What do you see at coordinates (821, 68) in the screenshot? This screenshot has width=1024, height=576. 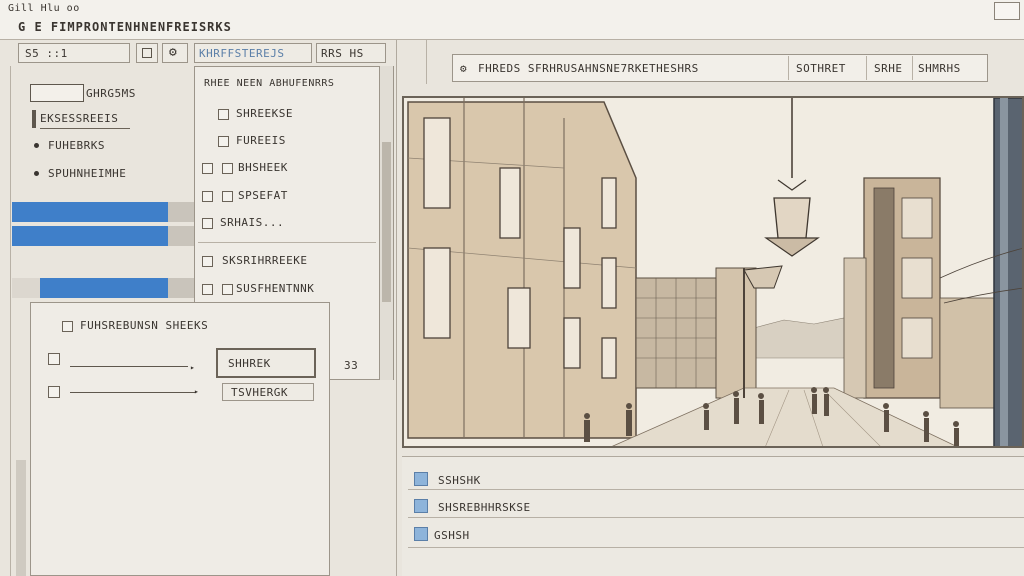 I see `strip-button-1: SOTHRET` at bounding box center [821, 68].